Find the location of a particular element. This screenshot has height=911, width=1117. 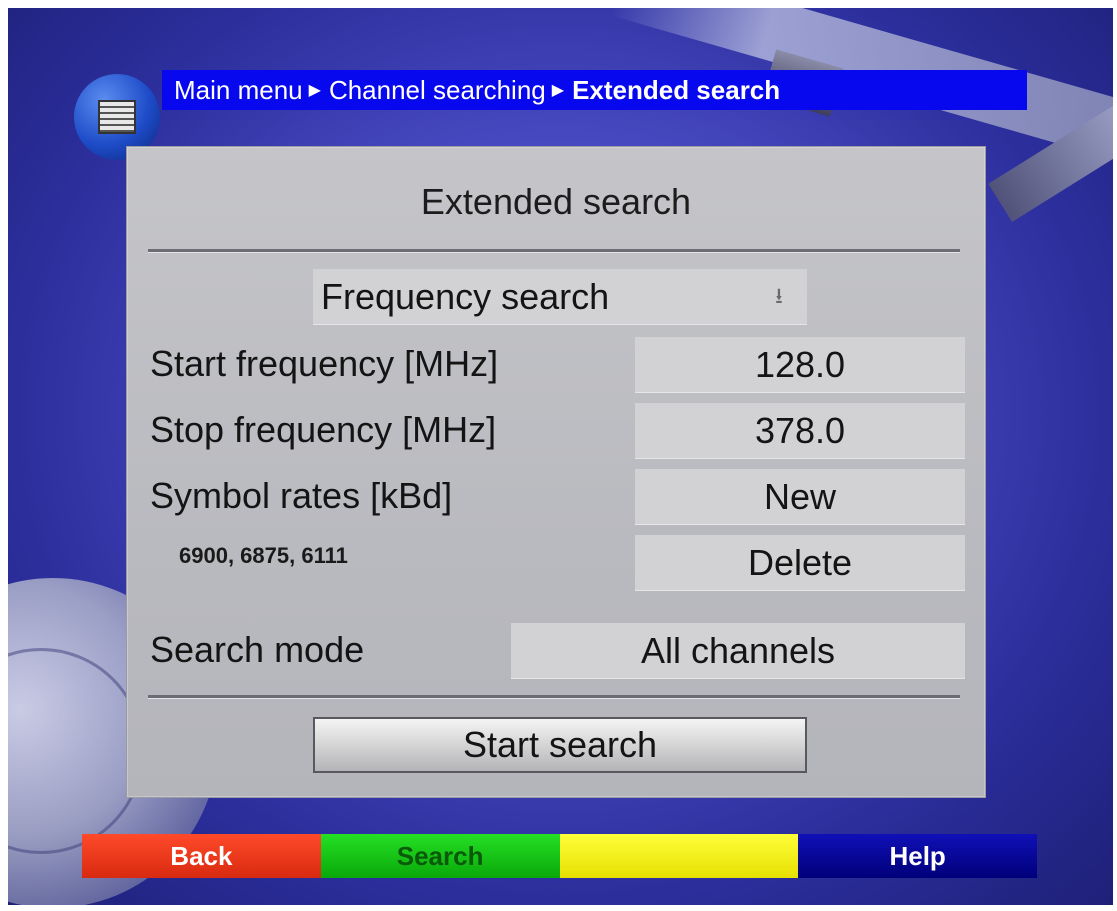

search-mode-label: Search mode is located at coordinates (257, 649).